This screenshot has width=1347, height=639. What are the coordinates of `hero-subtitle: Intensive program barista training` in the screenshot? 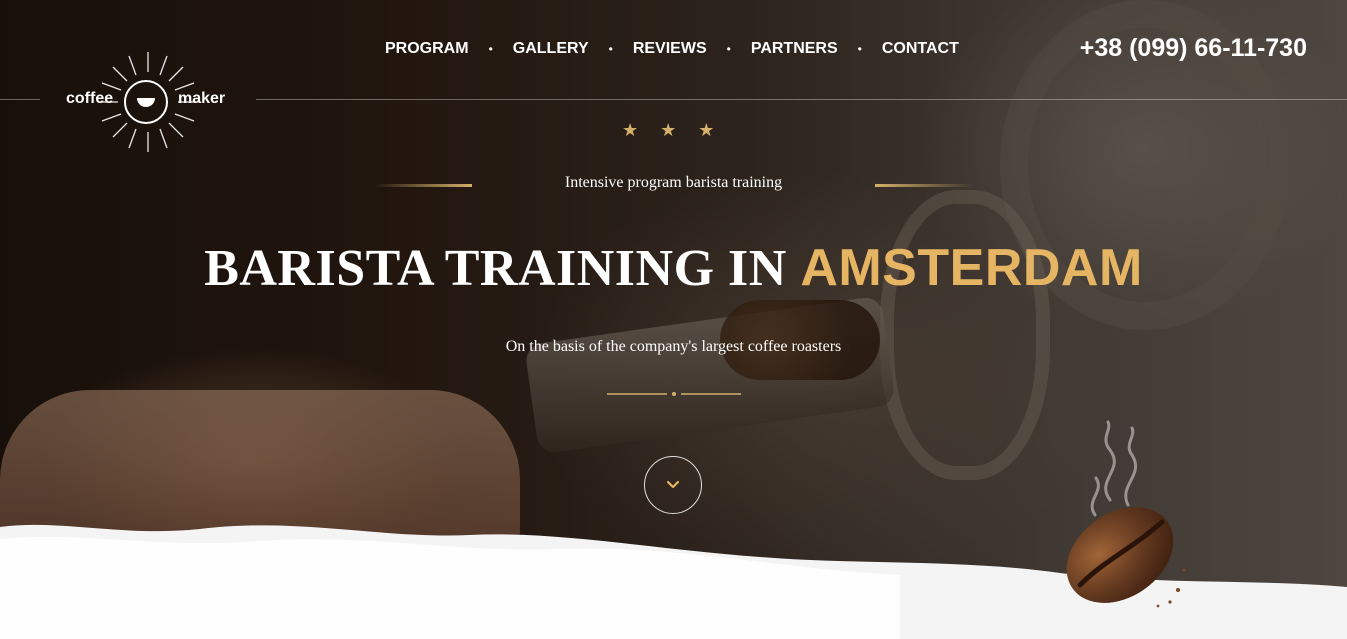 It's located at (673, 182).